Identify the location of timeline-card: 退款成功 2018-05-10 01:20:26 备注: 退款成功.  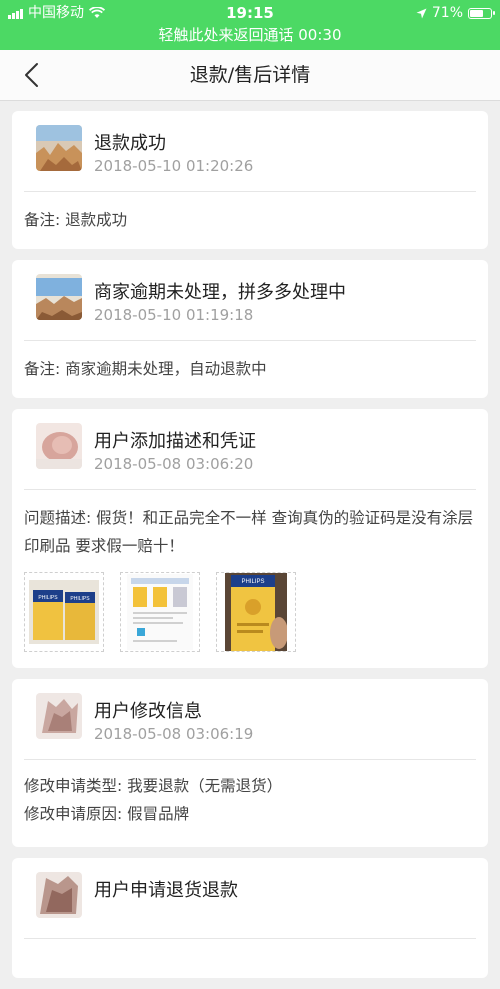
(250, 180).